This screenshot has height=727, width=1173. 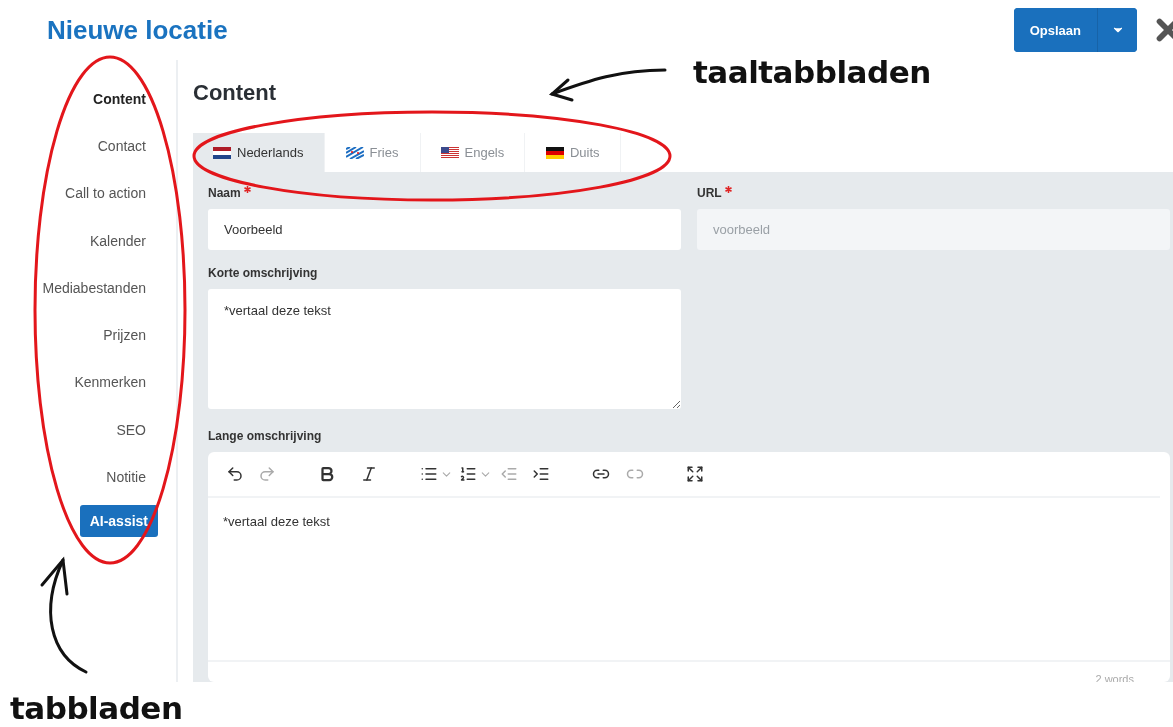 What do you see at coordinates (695, 474) in the screenshot?
I see `fullscreen-button` at bounding box center [695, 474].